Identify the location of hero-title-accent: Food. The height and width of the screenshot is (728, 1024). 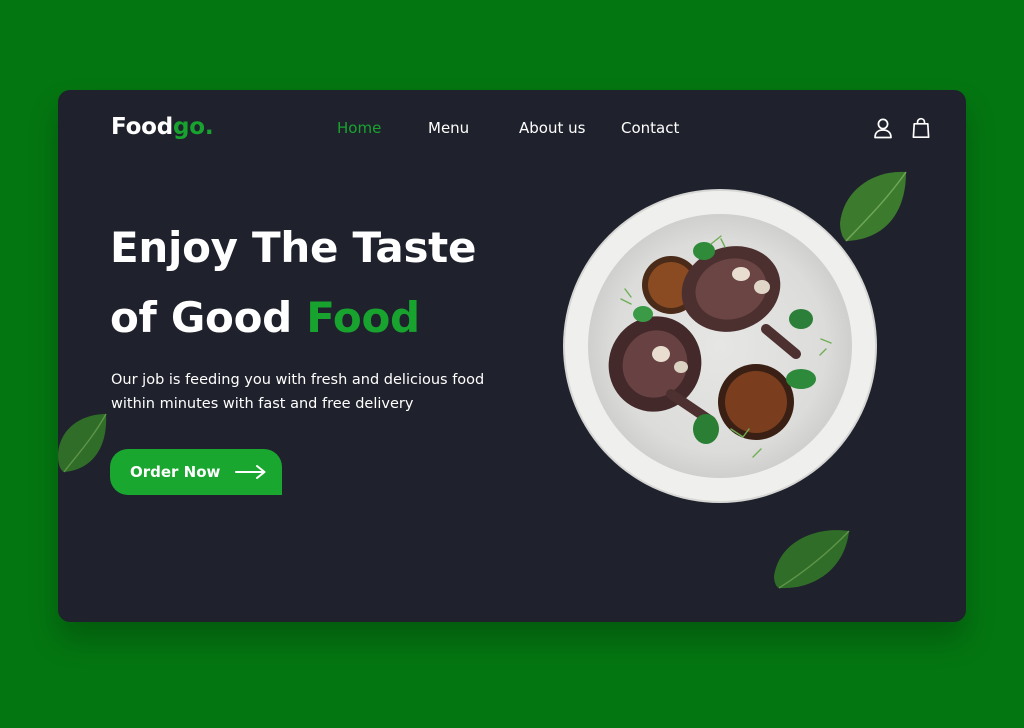
(363, 317).